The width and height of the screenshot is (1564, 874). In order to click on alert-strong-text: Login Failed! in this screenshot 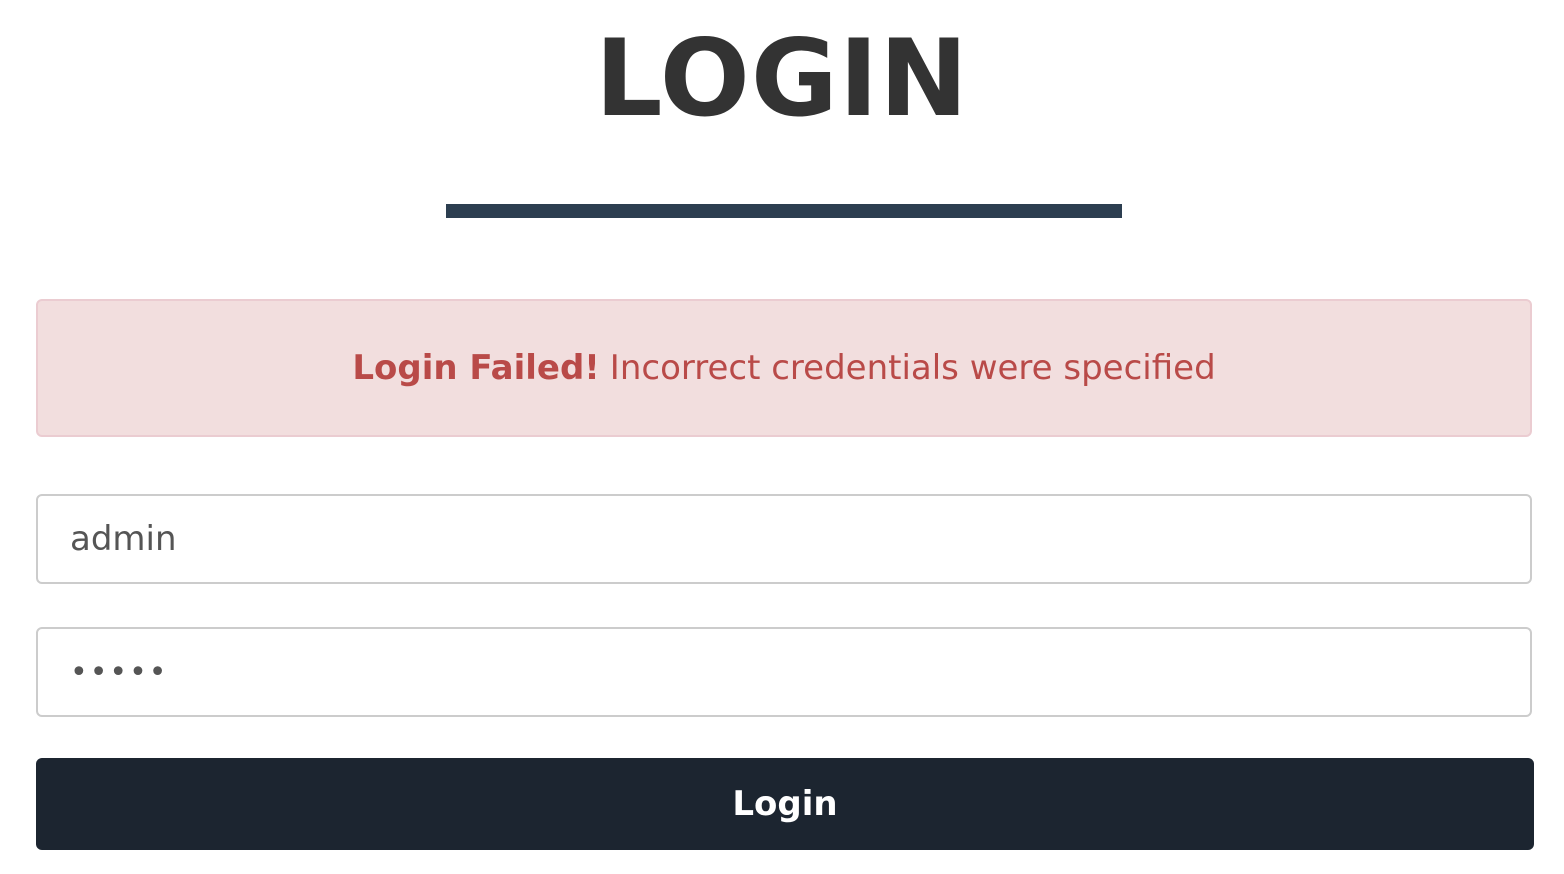, I will do `click(476, 368)`.